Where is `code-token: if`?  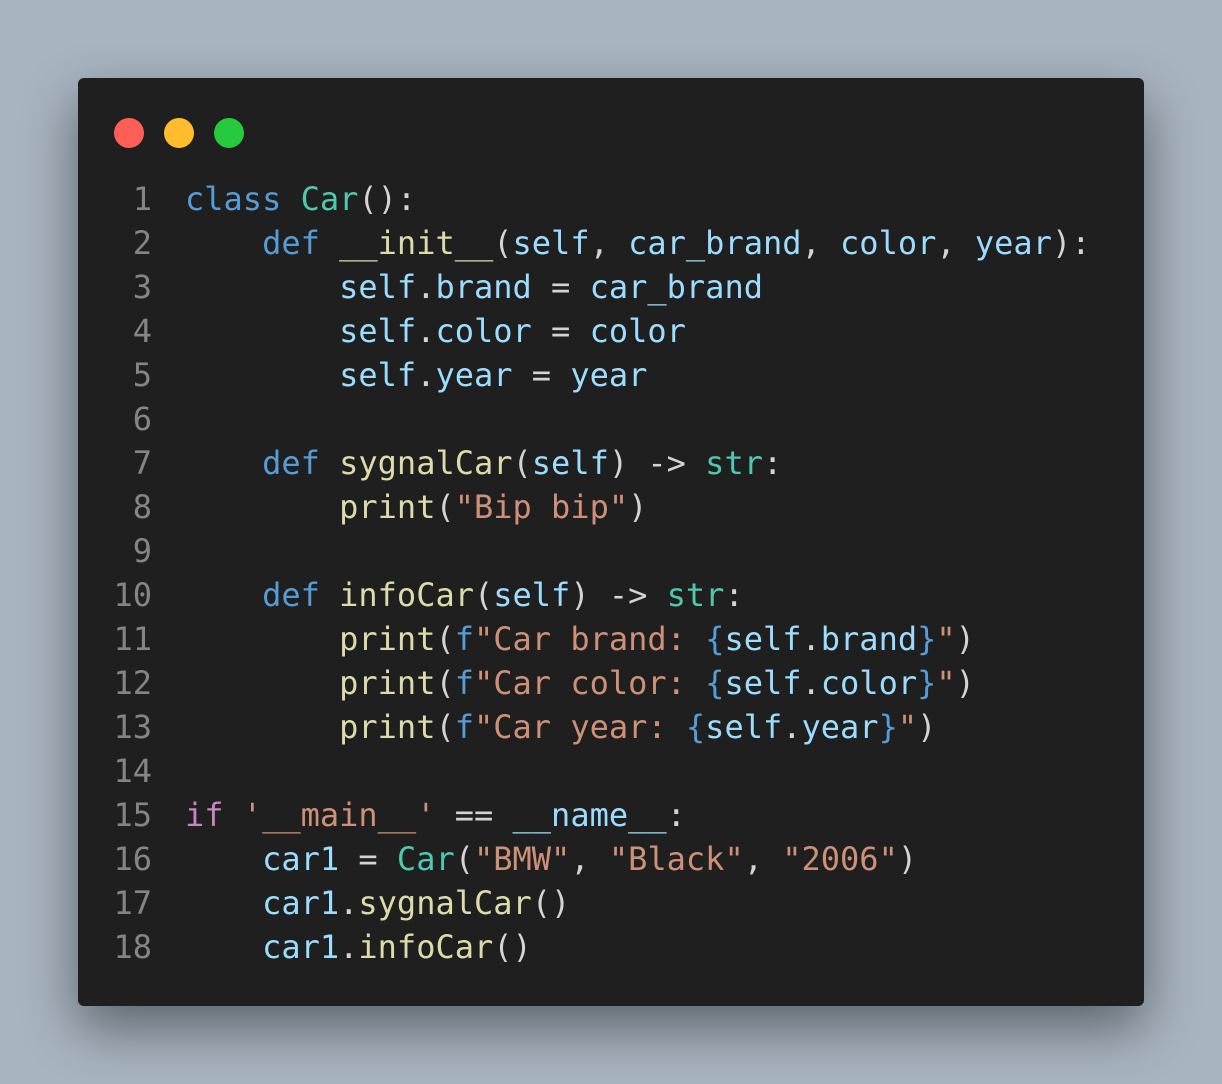 code-token: if is located at coordinates (204, 815).